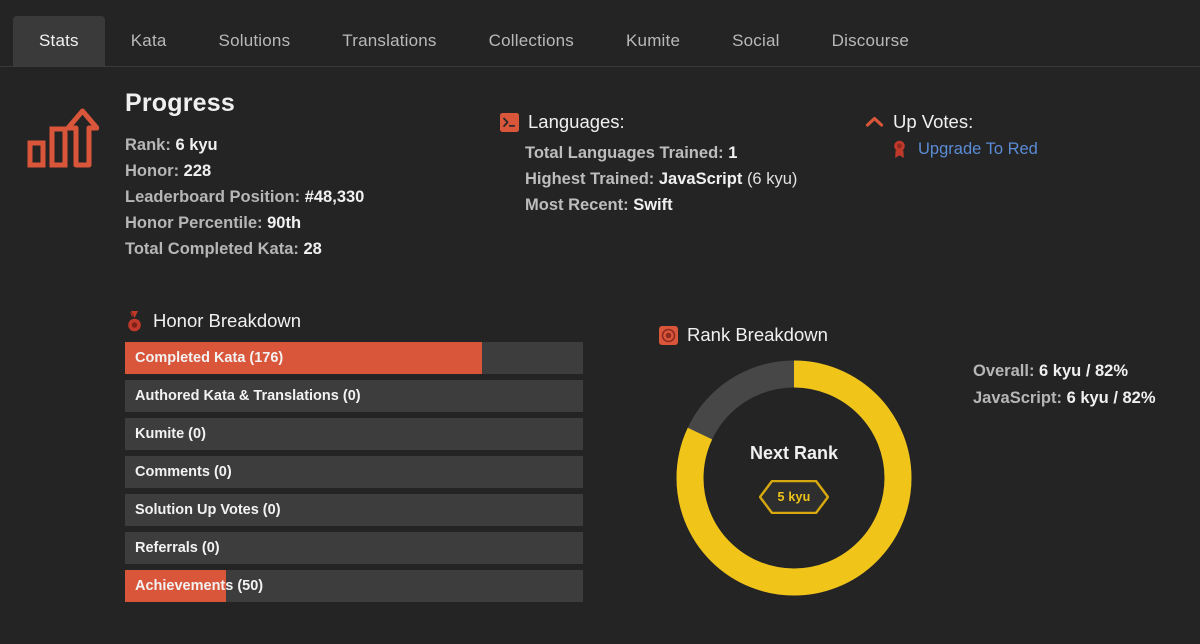 This screenshot has width=1200, height=644. I want to click on honor-bar-label: Referrals (0), so click(177, 548).